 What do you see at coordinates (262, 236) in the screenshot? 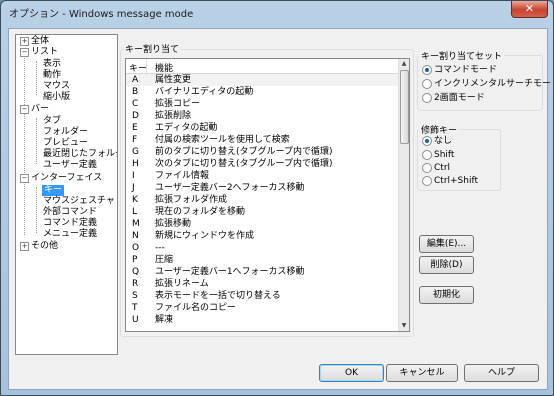
I see `list-row: N 新規にウィンドウを作成` at bounding box center [262, 236].